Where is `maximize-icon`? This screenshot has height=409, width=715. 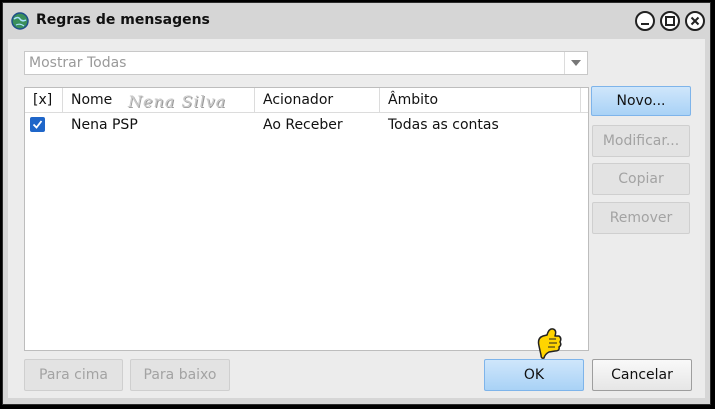
maximize-icon is located at coordinates (670, 21).